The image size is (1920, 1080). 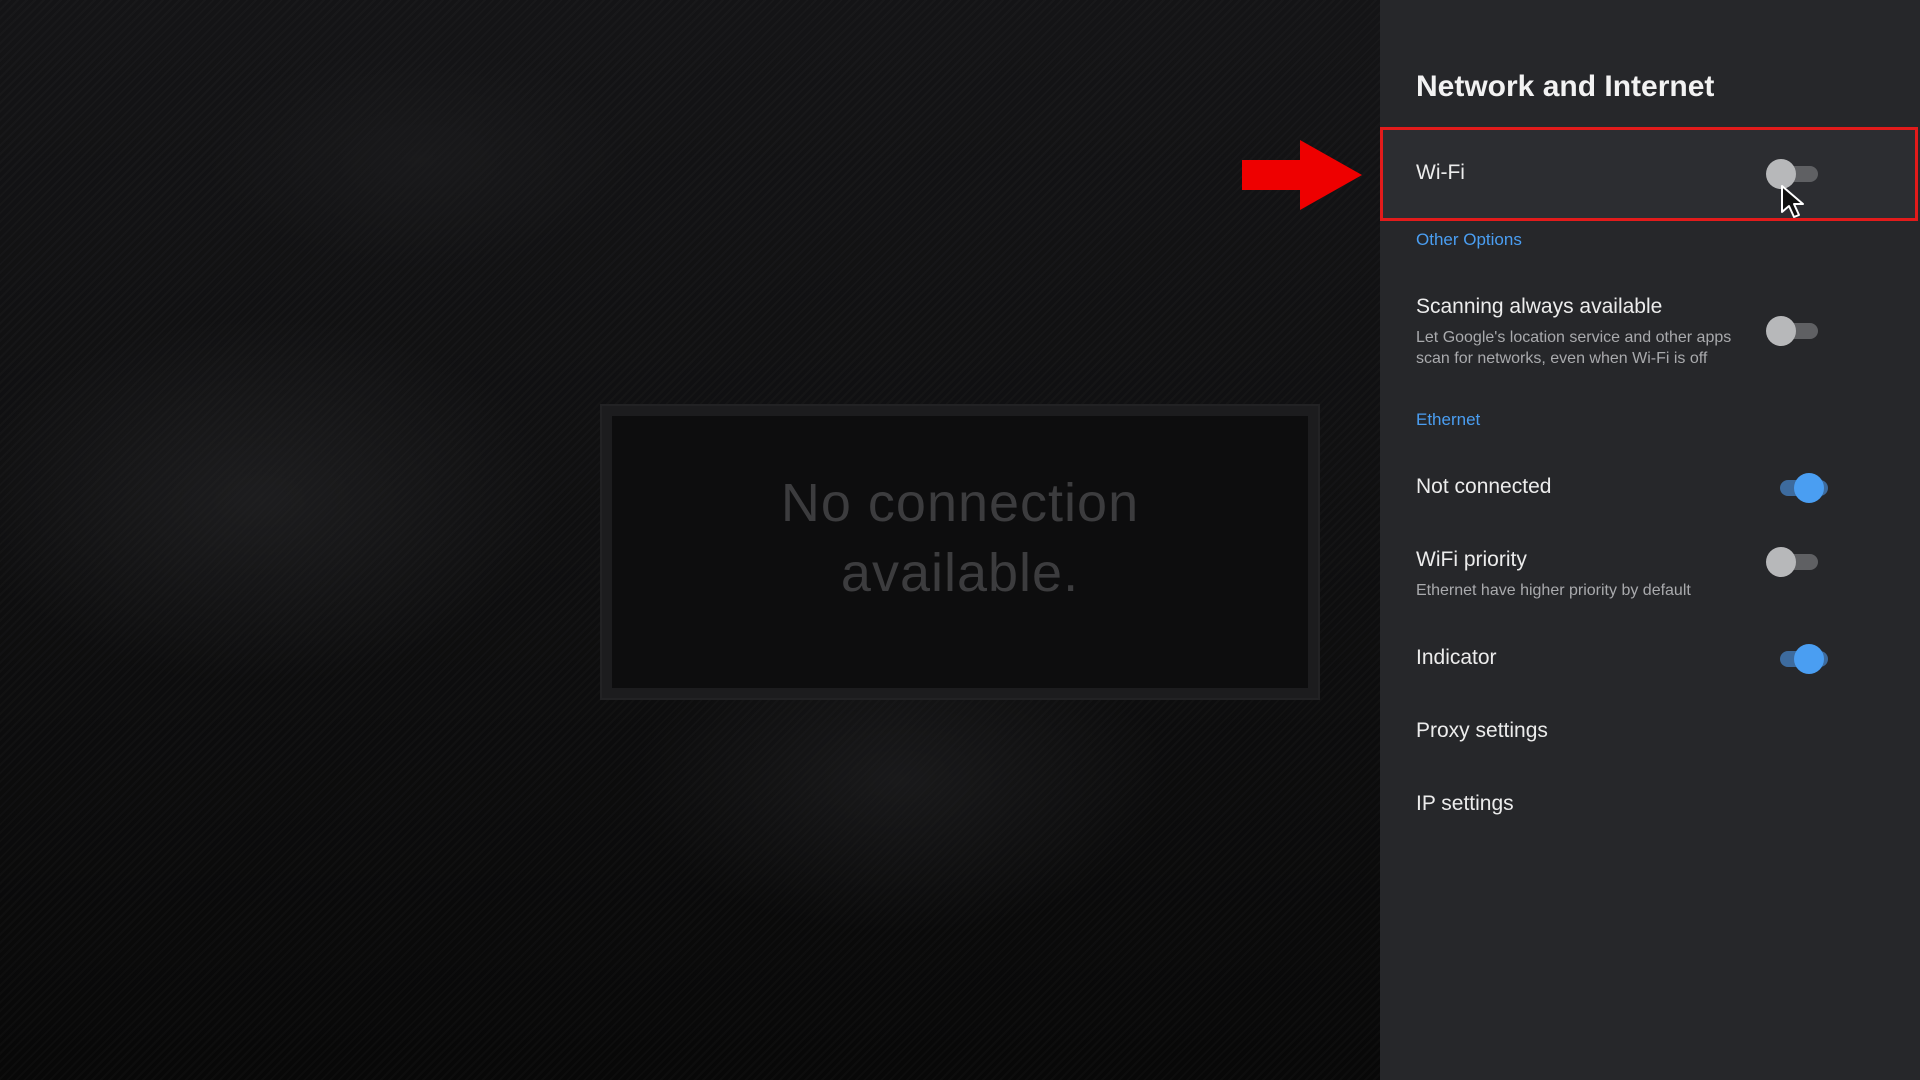 What do you see at coordinates (1482, 730) in the screenshot?
I see `proxy-settings-label: Proxy settings` at bounding box center [1482, 730].